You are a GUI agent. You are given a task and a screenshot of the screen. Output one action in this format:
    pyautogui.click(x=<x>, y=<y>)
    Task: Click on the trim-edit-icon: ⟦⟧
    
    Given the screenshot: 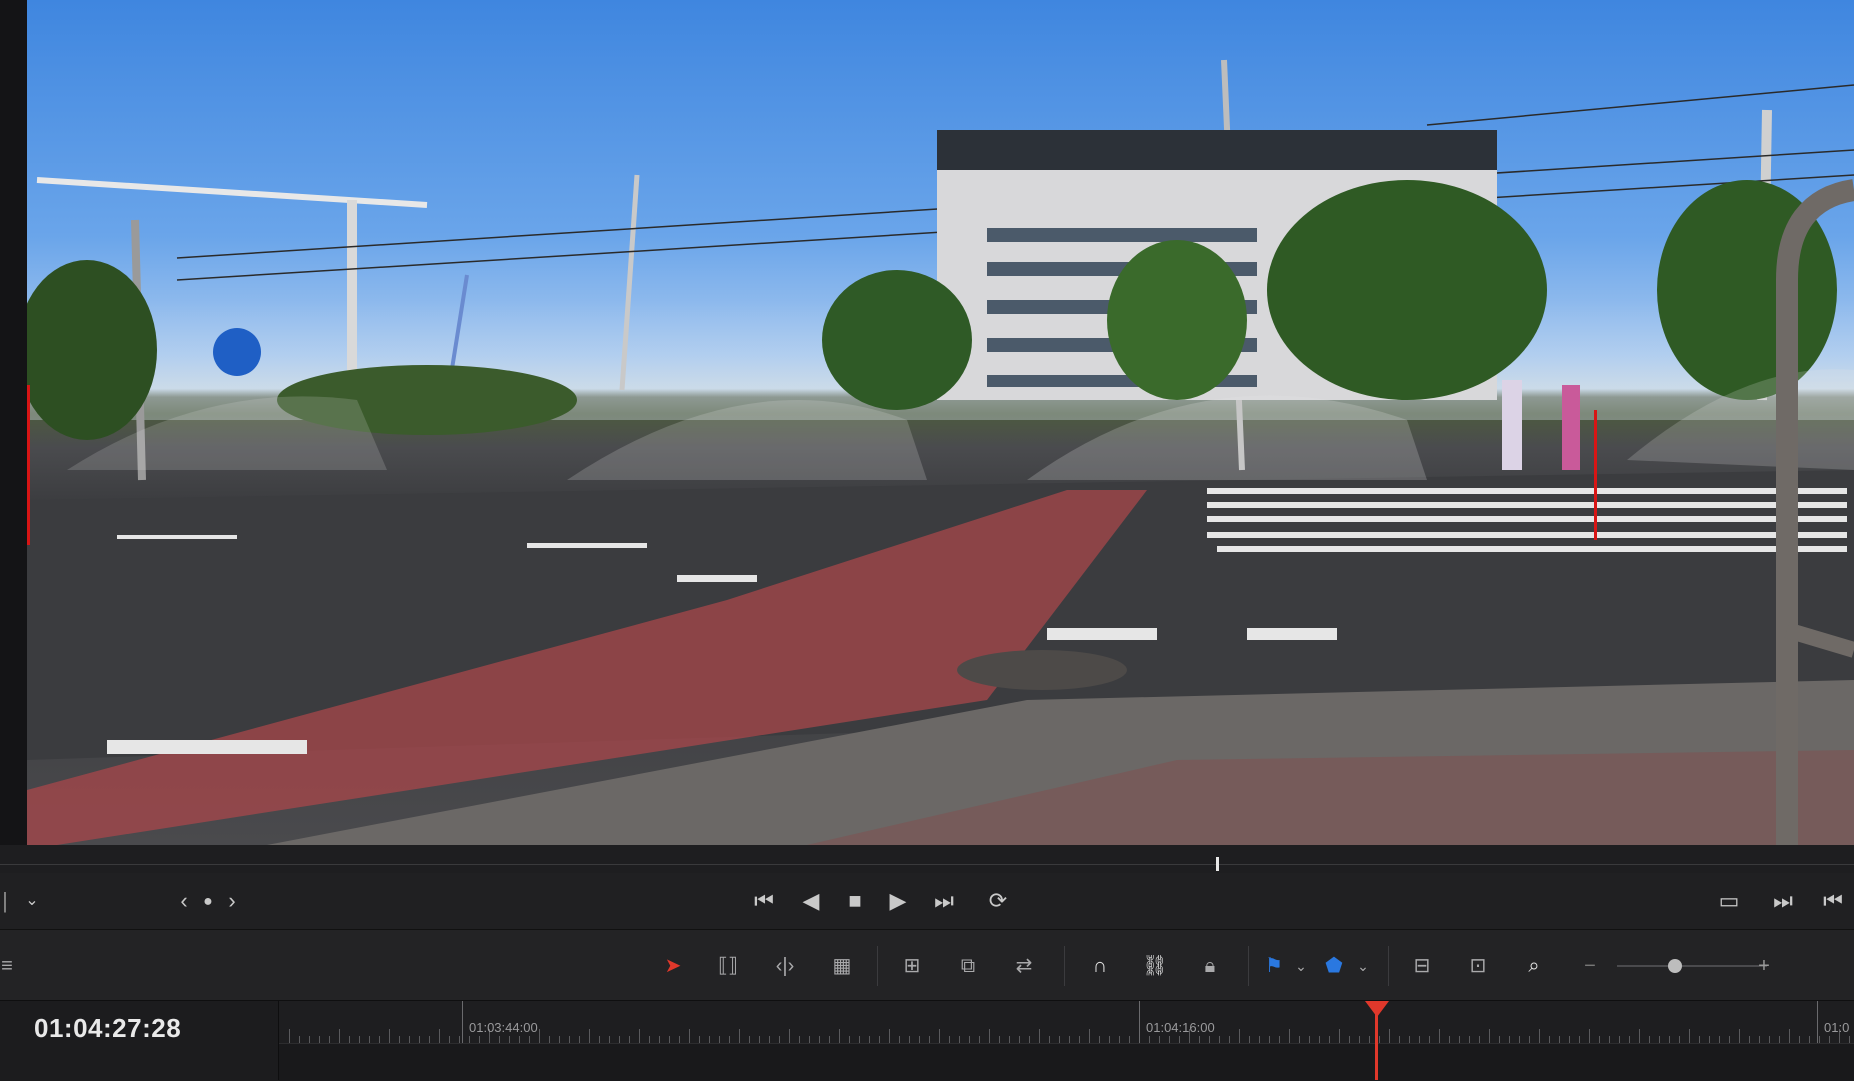 What is the action you would take?
    pyautogui.click(x=728, y=966)
    